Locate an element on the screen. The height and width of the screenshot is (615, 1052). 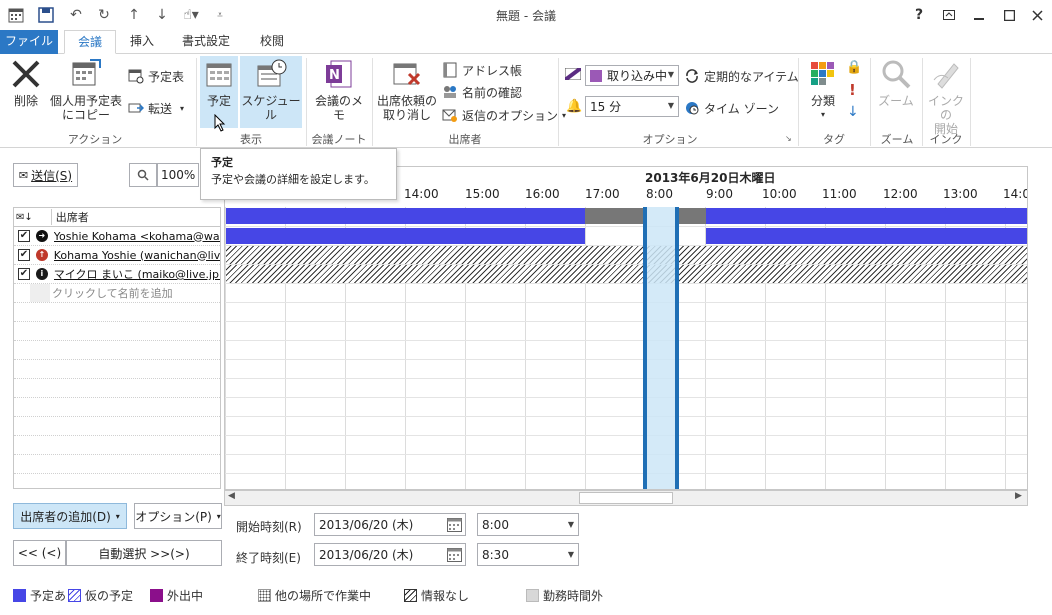
globe-clock-icon is located at coordinates (692, 108).